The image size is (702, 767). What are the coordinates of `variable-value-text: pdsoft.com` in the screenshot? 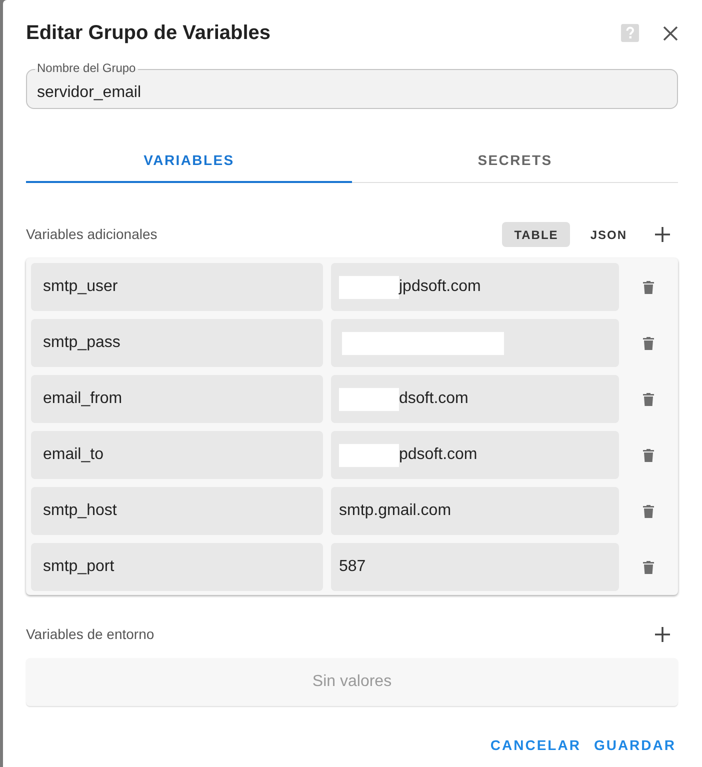 It's located at (438, 455).